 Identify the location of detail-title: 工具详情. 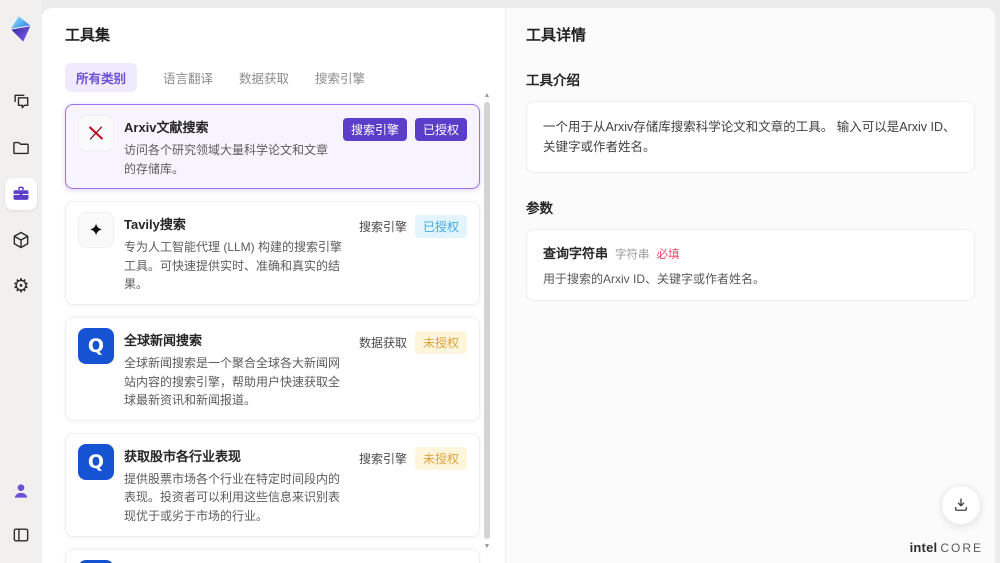
(556, 35).